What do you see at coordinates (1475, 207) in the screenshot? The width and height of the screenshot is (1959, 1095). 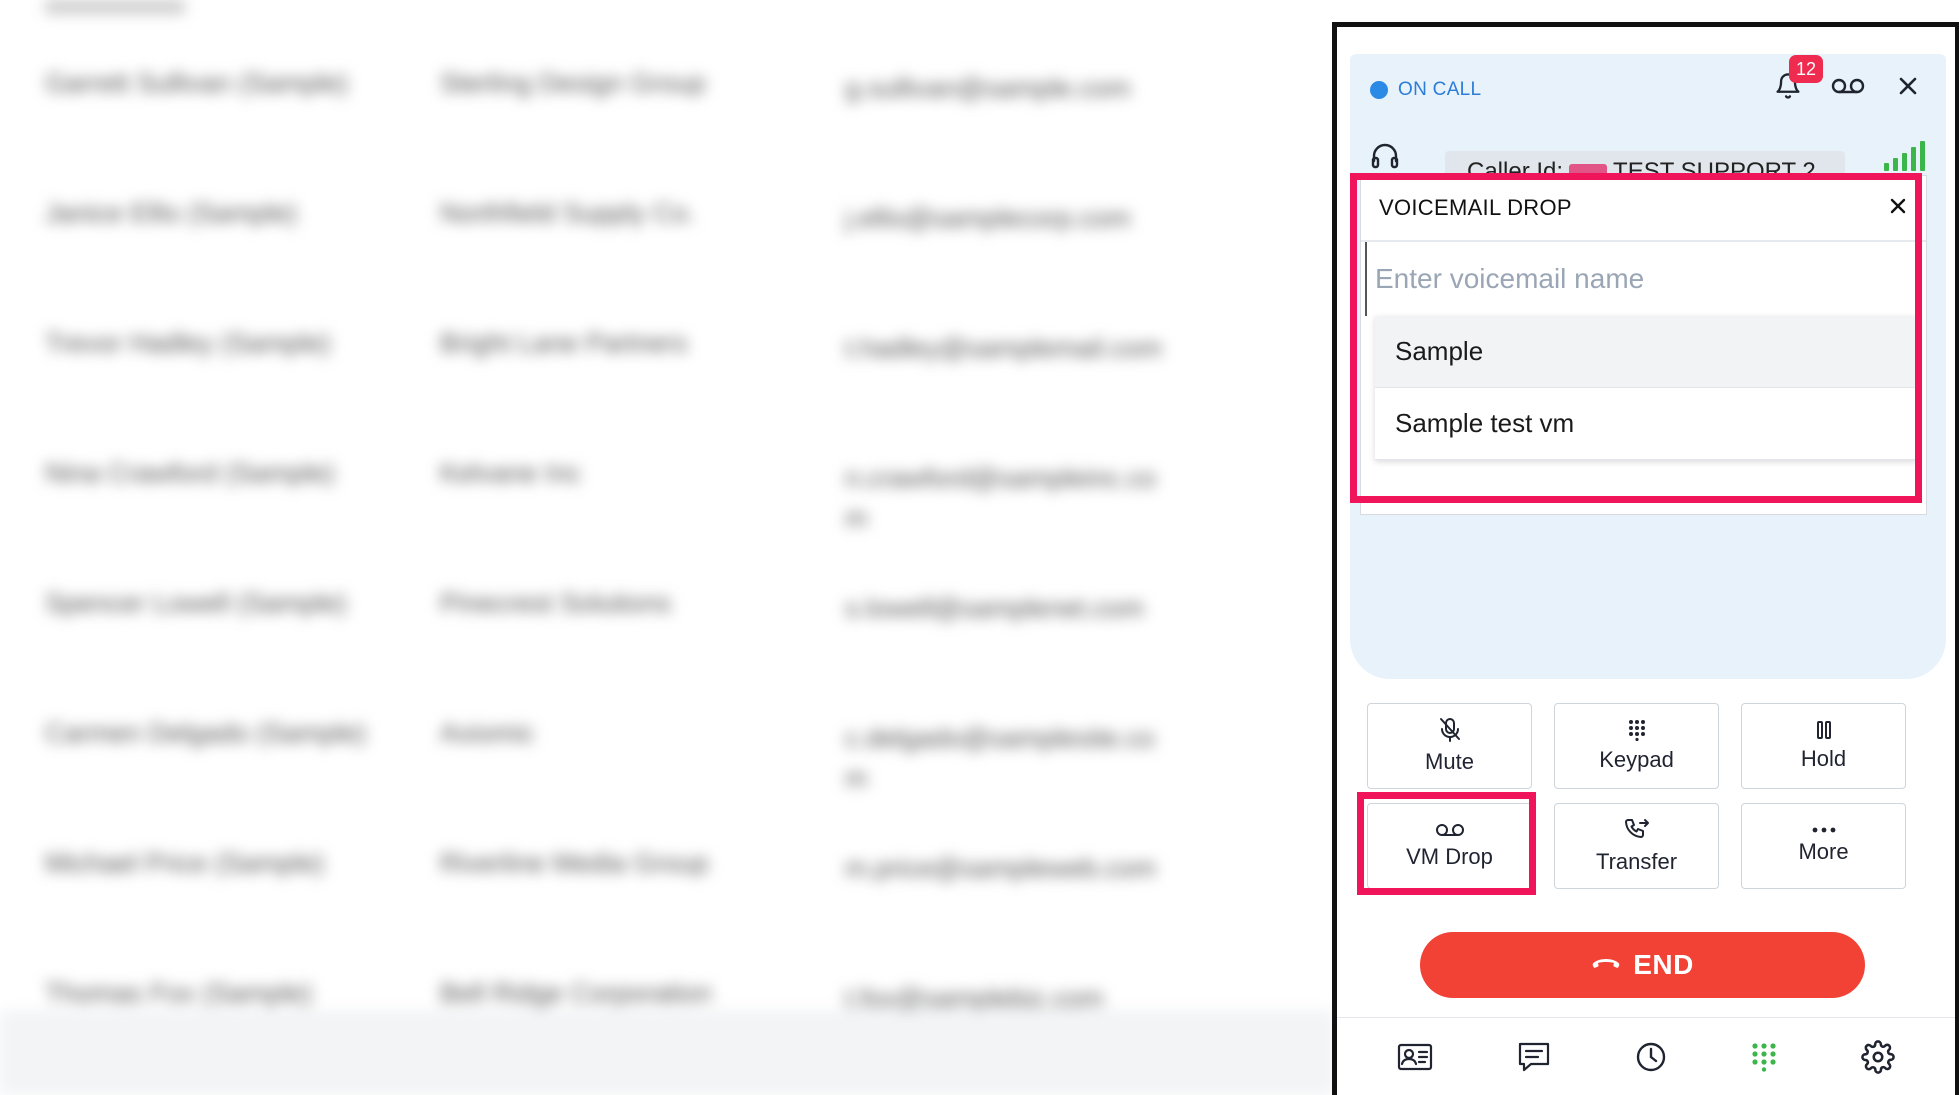 I see `voicemail-drop-title: VOICEMAIL DROP` at bounding box center [1475, 207].